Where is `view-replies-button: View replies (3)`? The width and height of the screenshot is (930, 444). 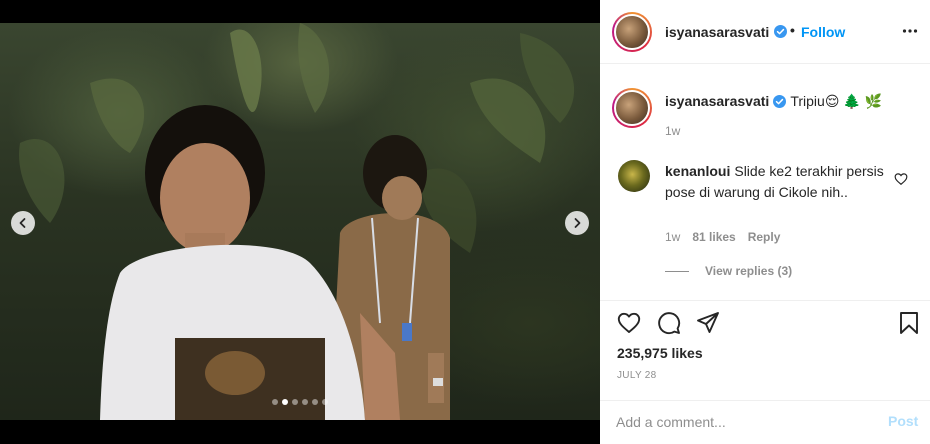
view-replies-button: View replies (3) is located at coordinates (728, 271).